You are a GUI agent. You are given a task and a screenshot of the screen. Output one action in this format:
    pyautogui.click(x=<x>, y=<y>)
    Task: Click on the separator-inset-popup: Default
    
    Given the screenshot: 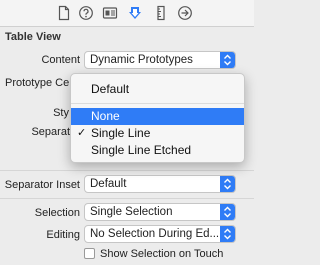 What is the action you would take?
    pyautogui.click(x=160, y=184)
    